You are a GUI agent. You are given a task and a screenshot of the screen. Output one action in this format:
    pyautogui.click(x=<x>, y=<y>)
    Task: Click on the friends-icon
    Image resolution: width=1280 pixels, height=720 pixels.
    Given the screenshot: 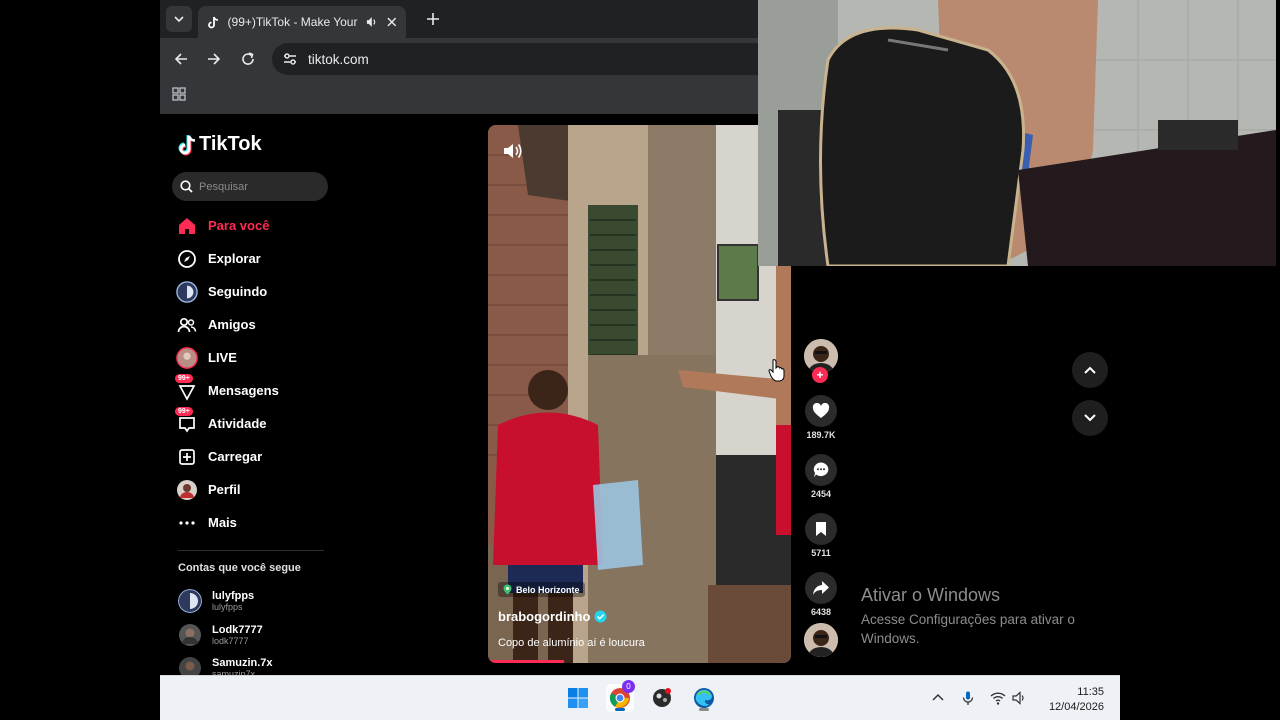 What is the action you would take?
    pyautogui.click(x=187, y=325)
    